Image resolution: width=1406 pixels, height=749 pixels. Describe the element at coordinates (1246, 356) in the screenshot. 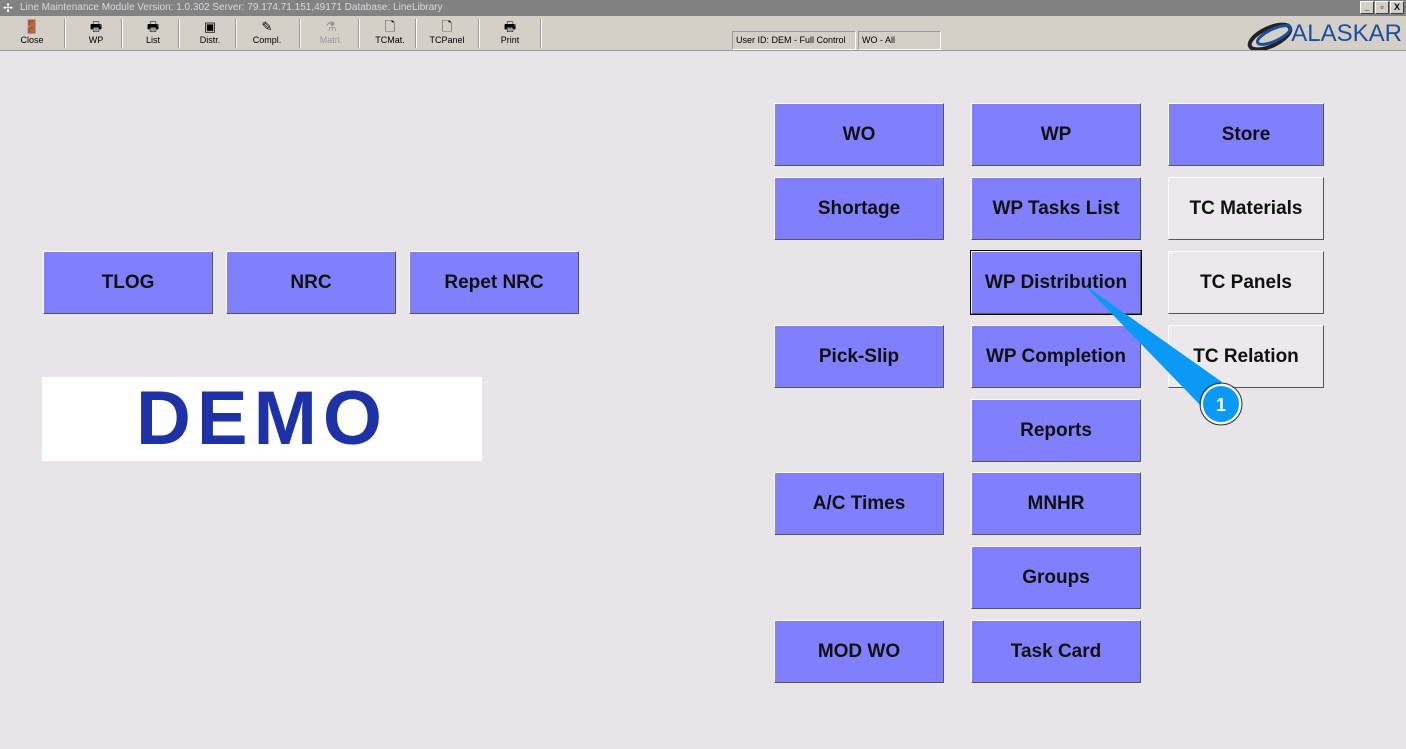

I see `tc-relation-button: TC Relation` at that location.